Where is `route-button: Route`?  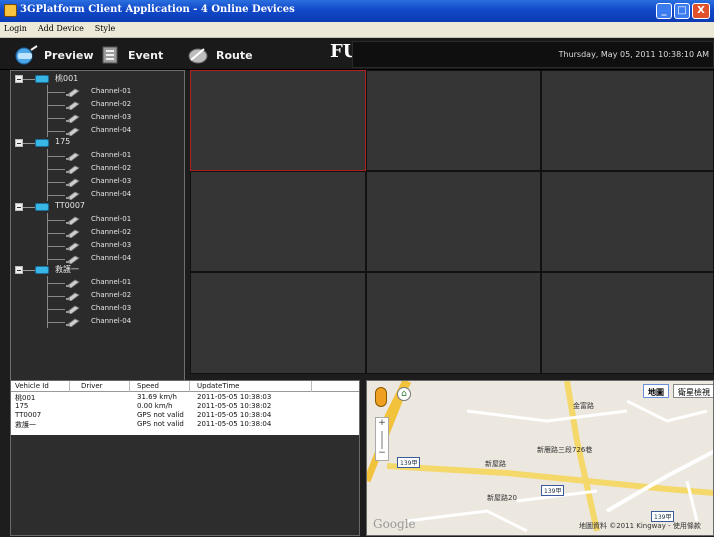 route-button: Route is located at coordinates (221, 55).